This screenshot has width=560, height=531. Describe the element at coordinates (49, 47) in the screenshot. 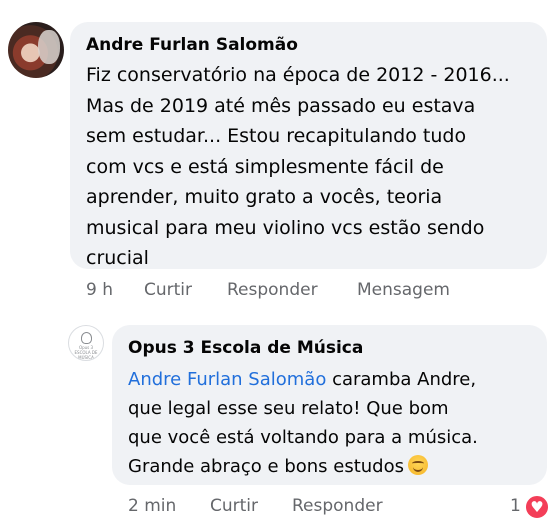

I see `avatar-photo-detail` at that location.